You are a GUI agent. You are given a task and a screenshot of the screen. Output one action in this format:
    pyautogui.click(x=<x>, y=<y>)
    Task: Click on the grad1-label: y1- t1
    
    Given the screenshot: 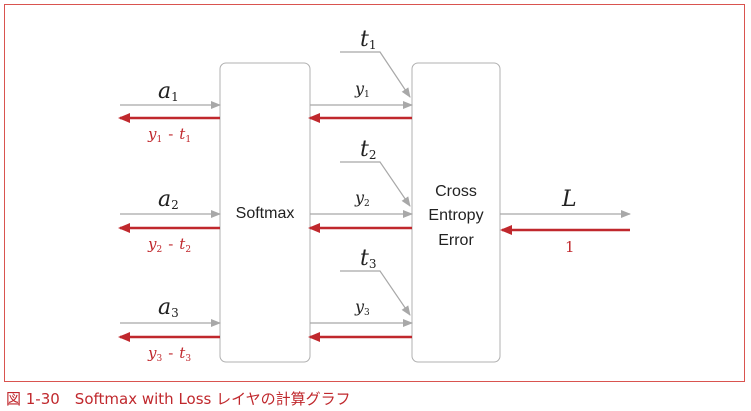 What is the action you would take?
    pyautogui.click(x=169, y=135)
    